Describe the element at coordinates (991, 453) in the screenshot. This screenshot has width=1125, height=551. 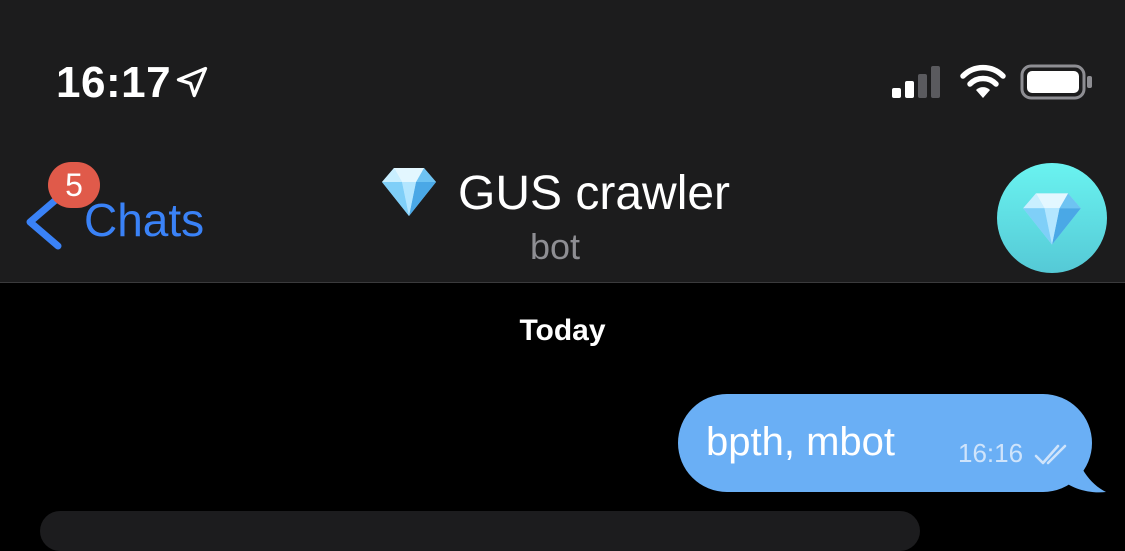
I see `message-time: 16:16` at that location.